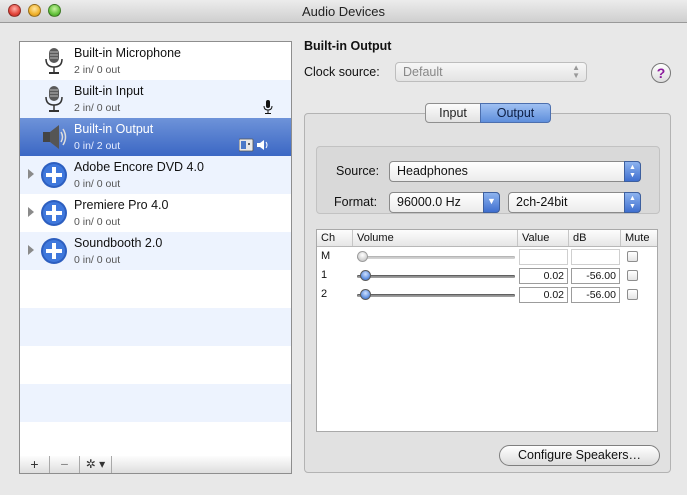 The image size is (687, 495). Describe the element at coordinates (358, 171) in the screenshot. I see `source-label: Source:` at that location.